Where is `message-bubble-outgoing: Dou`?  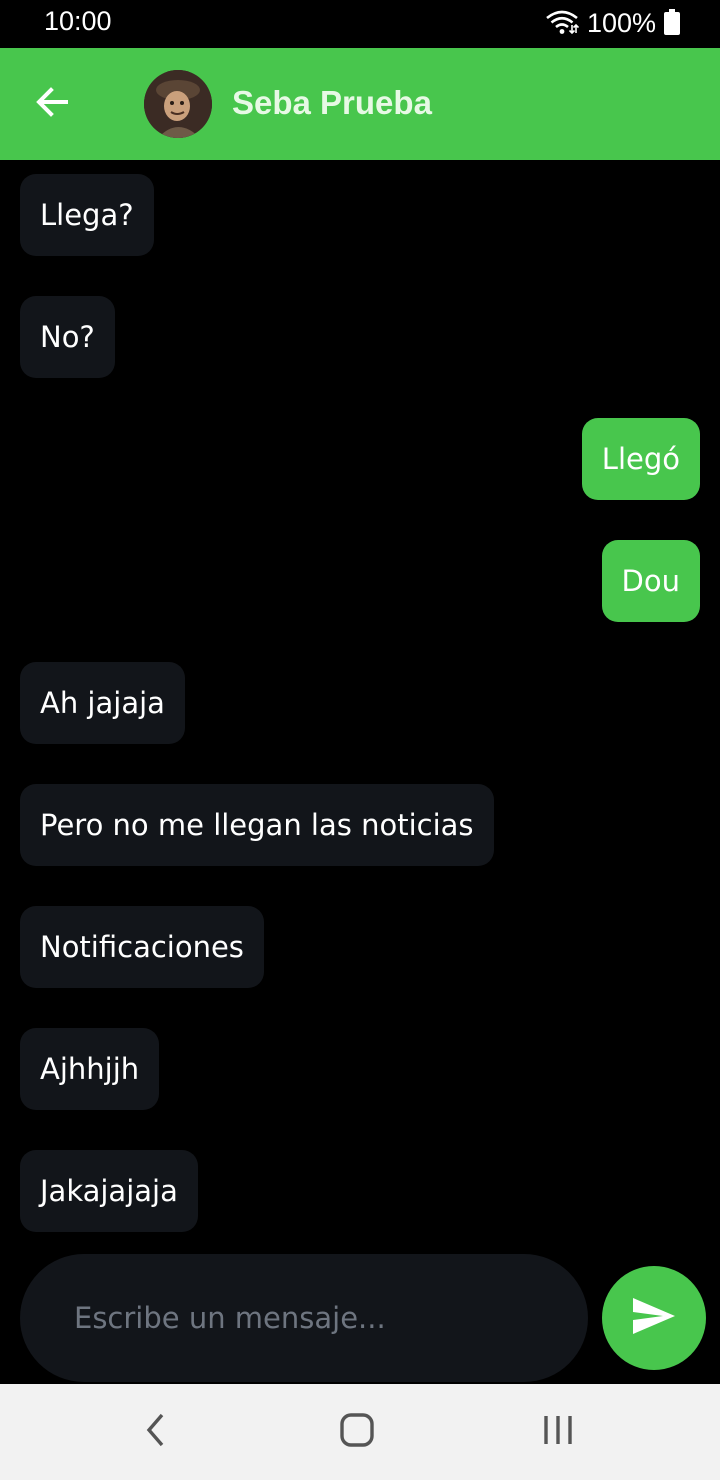
message-bubble-outgoing: Dou is located at coordinates (650, 581).